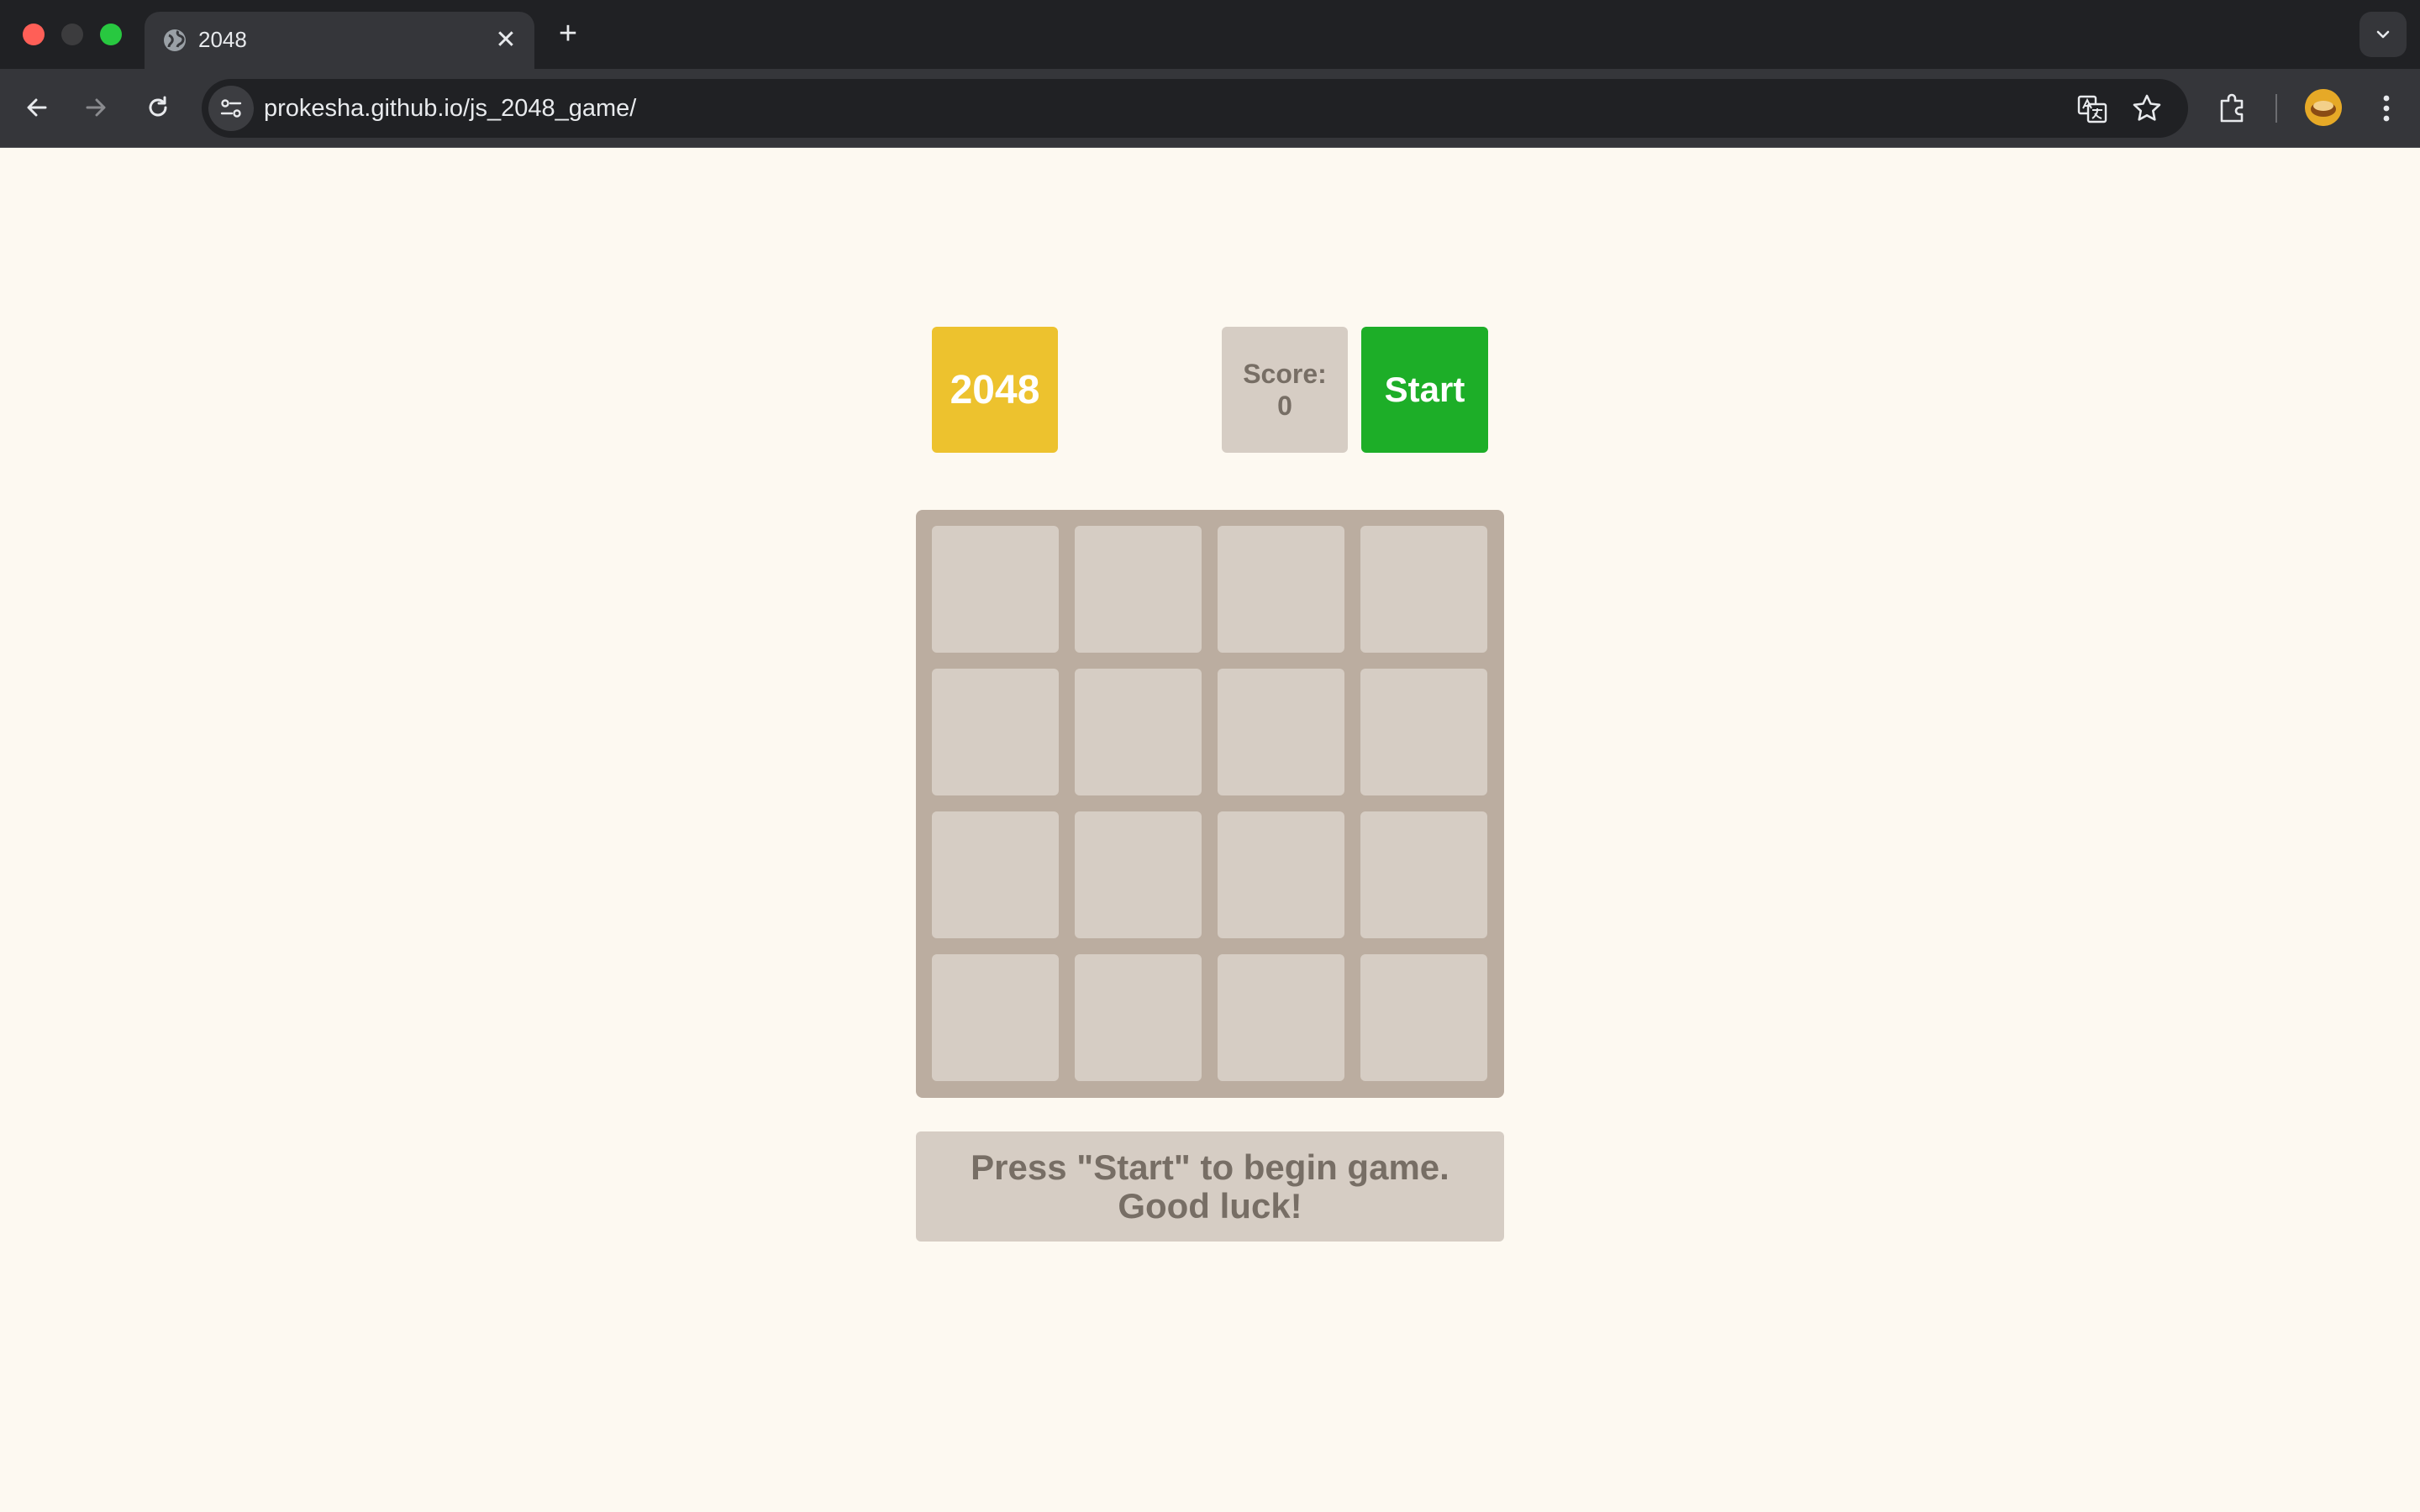  Describe the element at coordinates (339, 40) in the screenshot. I see `browser-tab: 2048 ✕` at that location.